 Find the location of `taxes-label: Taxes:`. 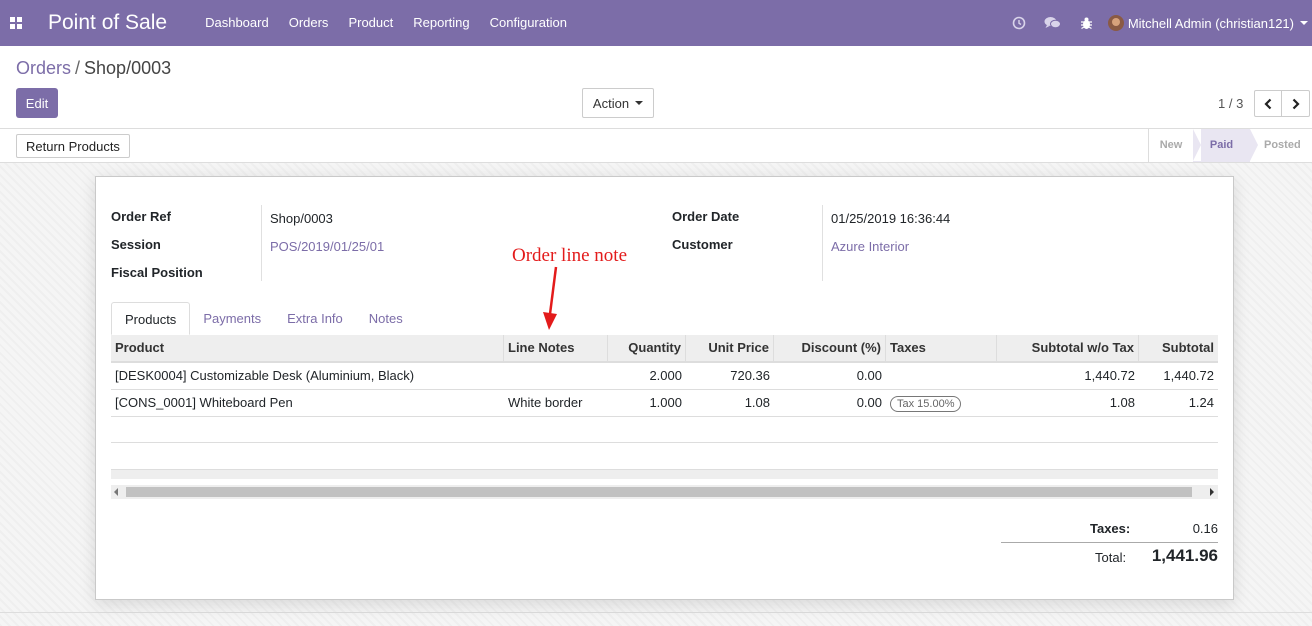

taxes-label: Taxes: is located at coordinates (1110, 528).